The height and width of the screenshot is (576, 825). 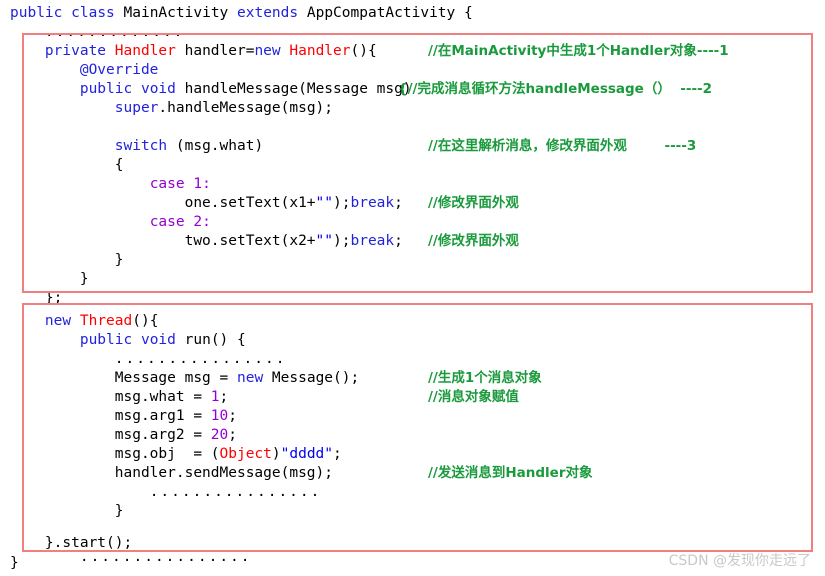 I want to click on code-line: case 2:, so click(x=180, y=222).